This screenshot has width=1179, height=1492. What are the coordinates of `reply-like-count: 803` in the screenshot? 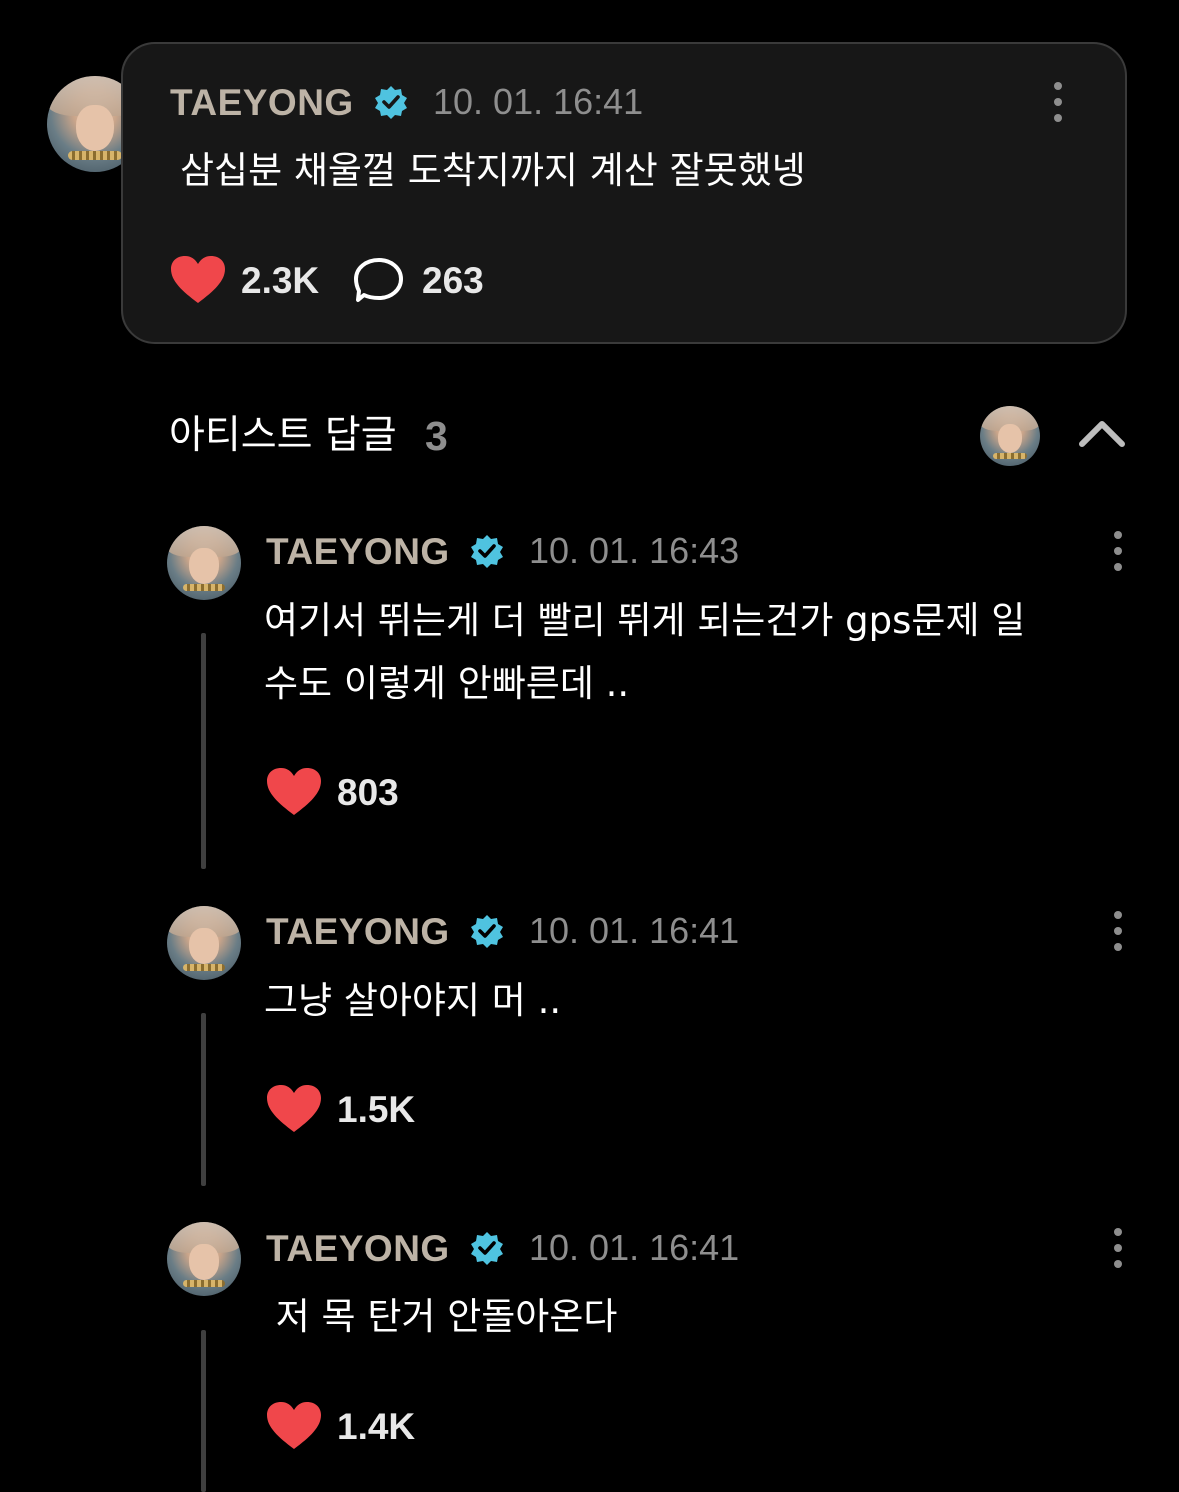 It's located at (368, 792).